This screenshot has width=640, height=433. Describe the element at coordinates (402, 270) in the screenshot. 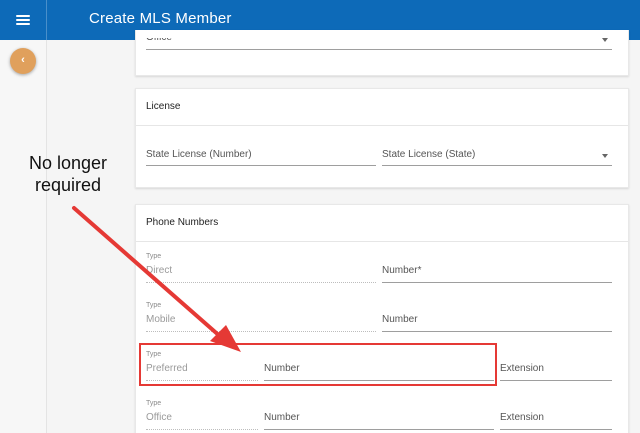

I see `number-placeholder: Number*` at that location.